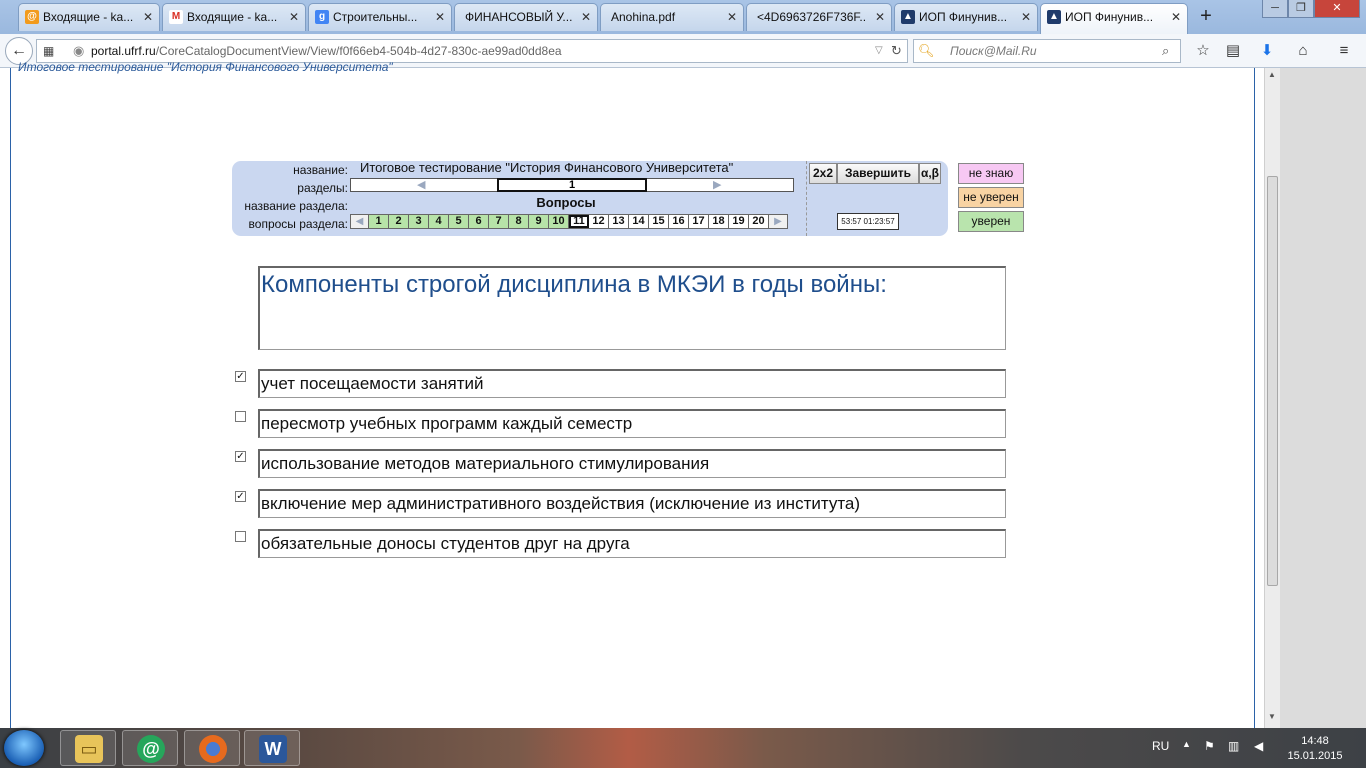  What do you see at coordinates (926, 51) in the screenshot?
I see `search-engine-icon: 🔍︎` at bounding box center [926, 51].